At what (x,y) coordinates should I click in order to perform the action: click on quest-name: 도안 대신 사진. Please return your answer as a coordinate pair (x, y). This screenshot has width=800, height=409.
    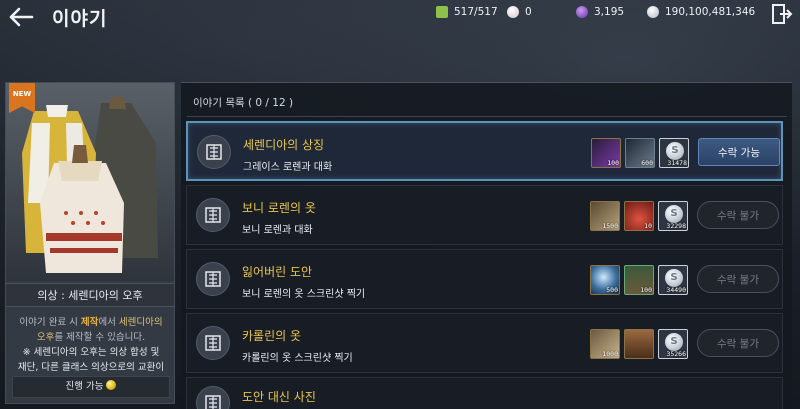
    Looking at the image, I should click on (279, 397).